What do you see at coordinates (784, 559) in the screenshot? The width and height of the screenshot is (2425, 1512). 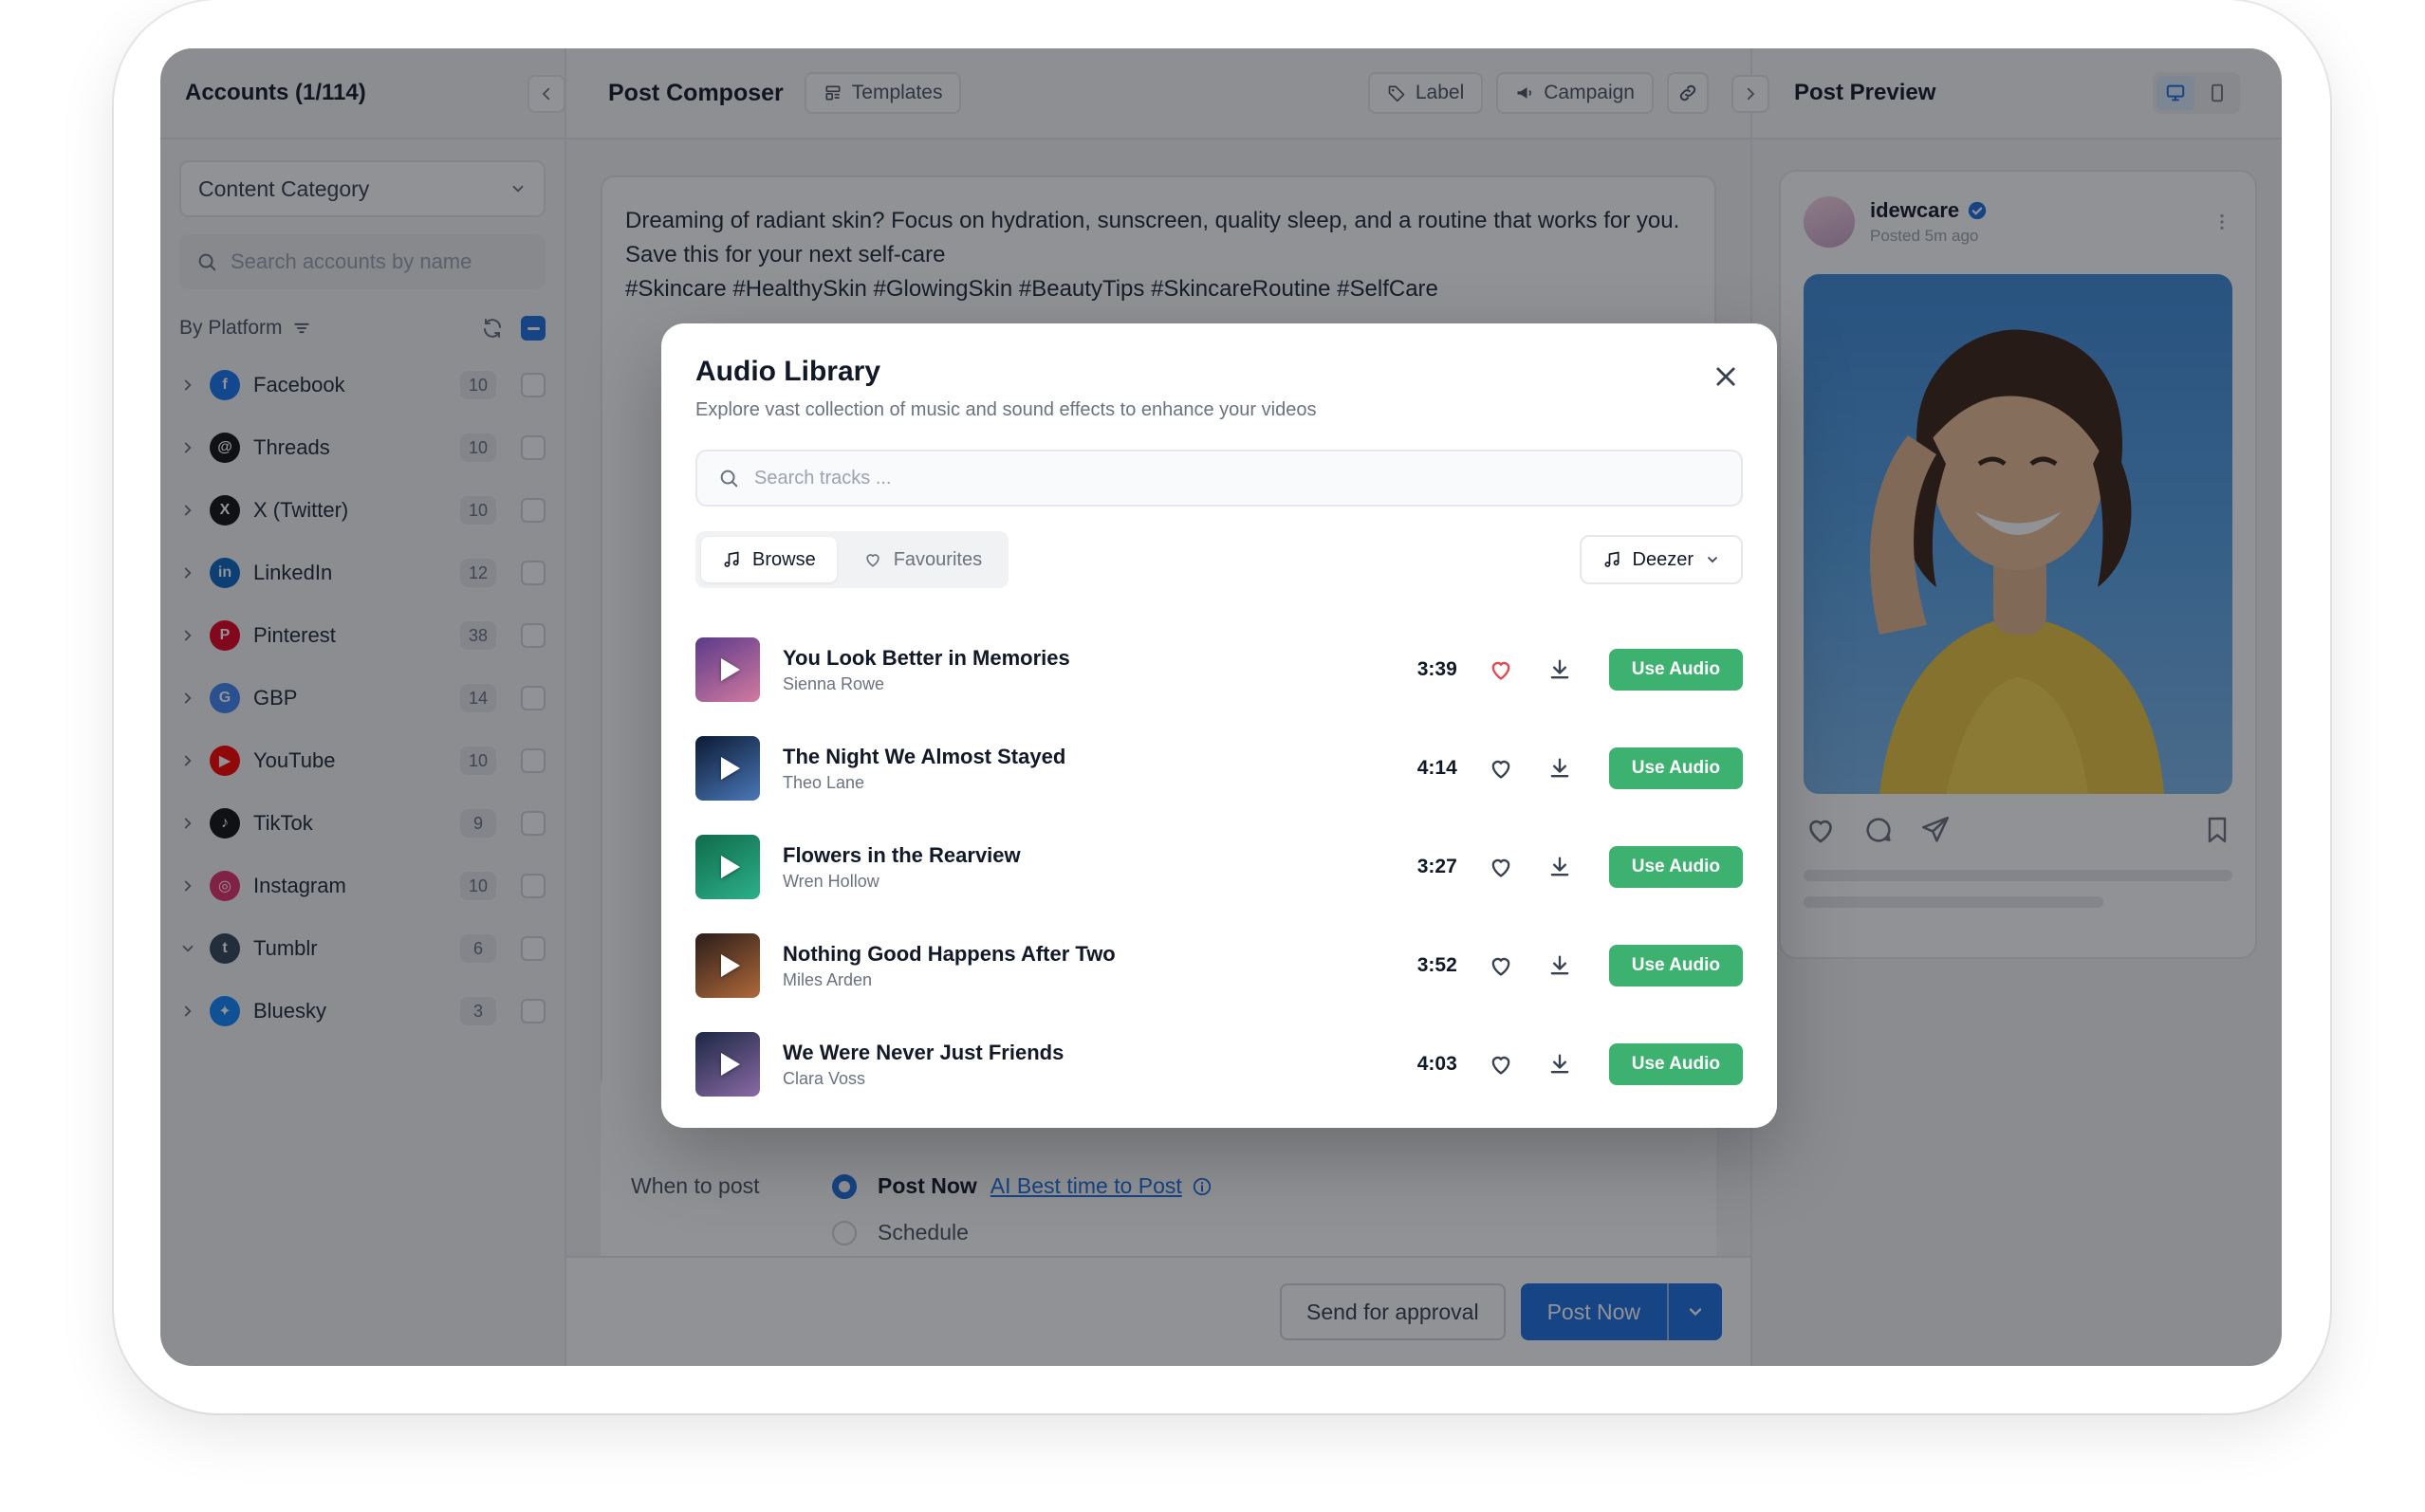 I see `tab-browse-label: Browse` at bounding box center [784, 559].